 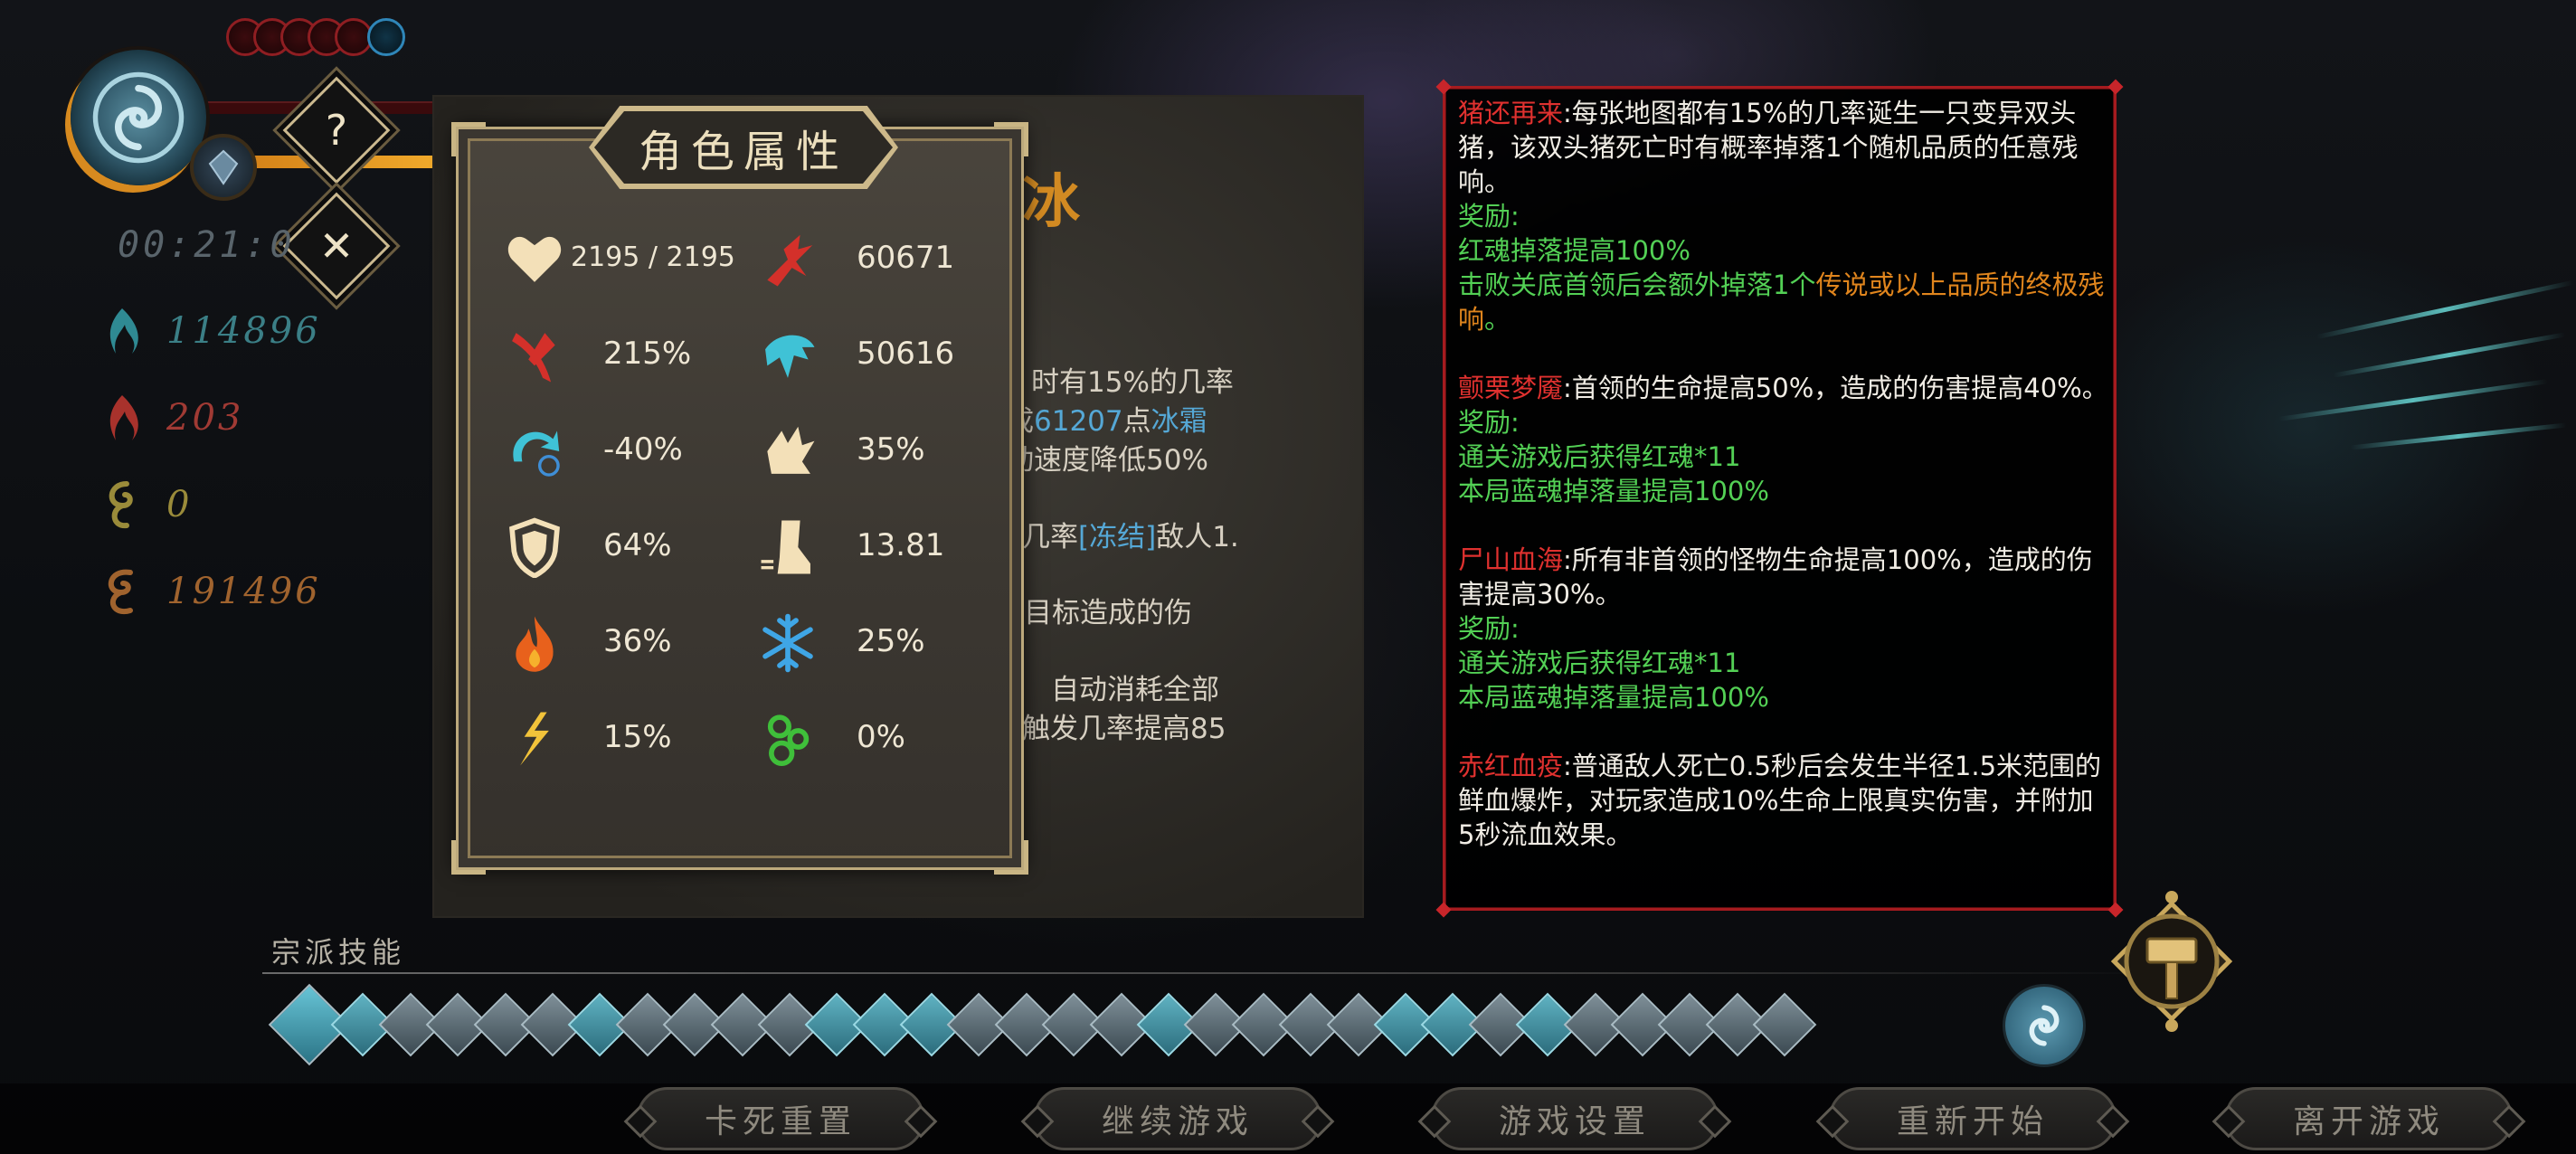 I want to click on yellow-soul-counter: 0, so click(x=146, y=504).